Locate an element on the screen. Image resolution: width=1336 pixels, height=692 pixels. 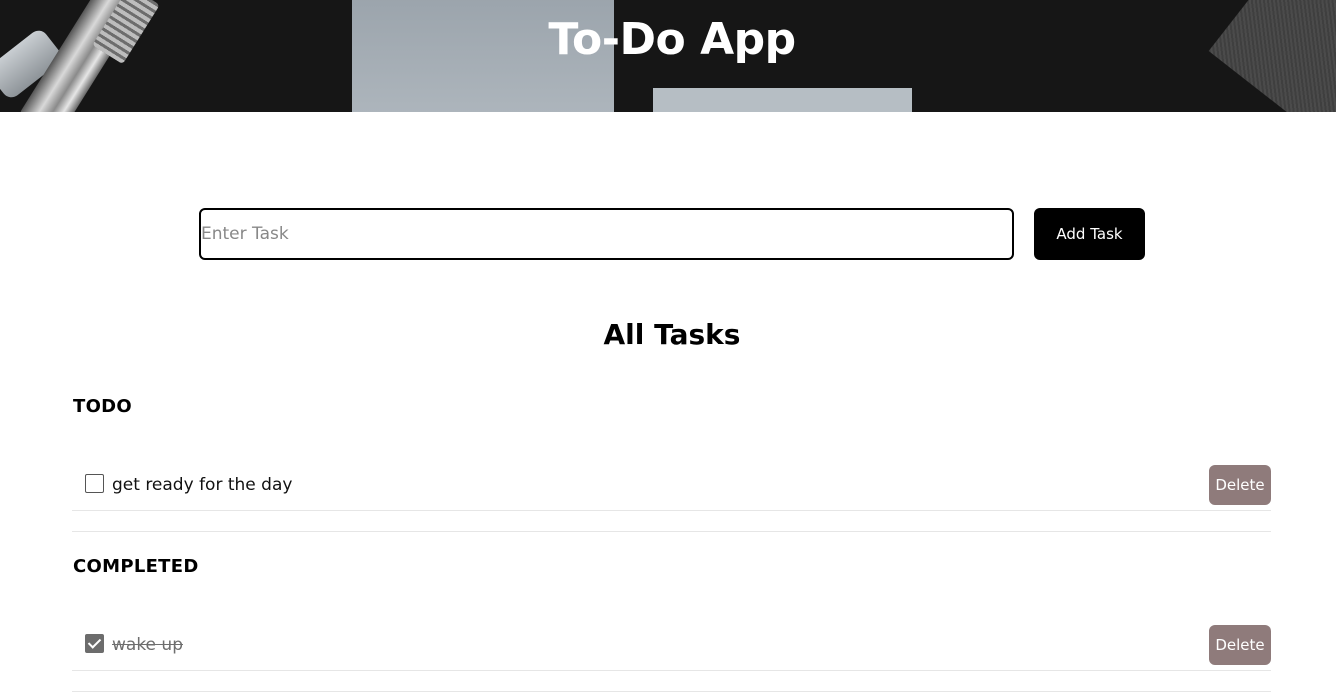
task-label: get ready for the day is located at coordinates (202, 485).